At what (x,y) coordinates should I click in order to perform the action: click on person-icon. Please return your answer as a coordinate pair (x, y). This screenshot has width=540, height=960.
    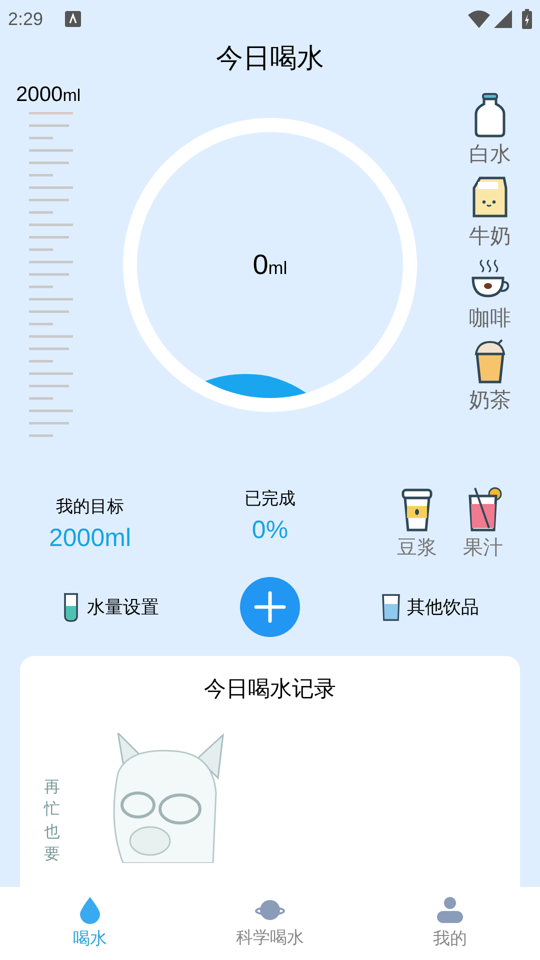
    Looking at the image, I should click on (450, 910).